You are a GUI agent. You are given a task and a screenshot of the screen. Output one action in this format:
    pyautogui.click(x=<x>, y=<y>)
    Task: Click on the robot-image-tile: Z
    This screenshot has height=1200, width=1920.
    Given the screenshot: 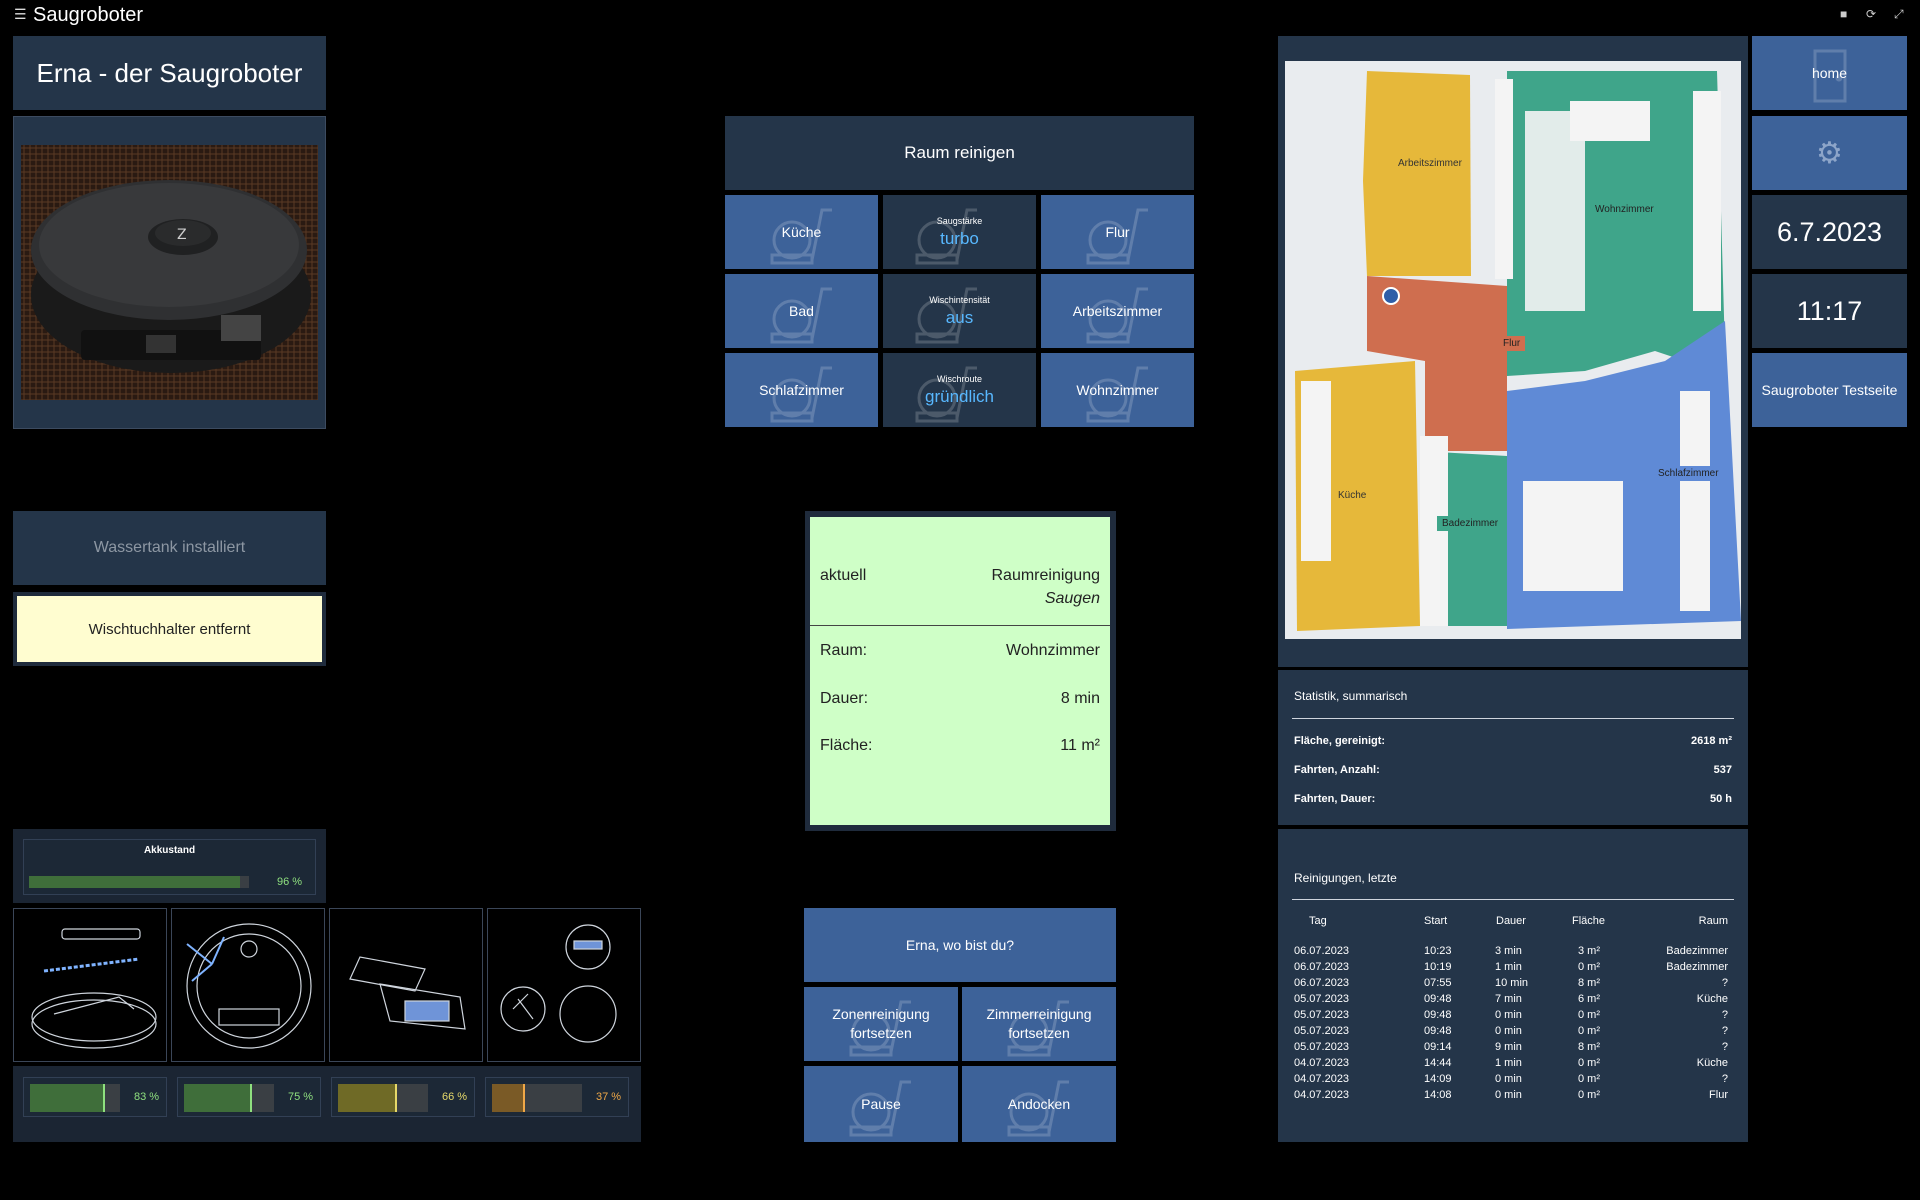 What is the action you would take?
    pyautogui.click(x=169, y=272)
    